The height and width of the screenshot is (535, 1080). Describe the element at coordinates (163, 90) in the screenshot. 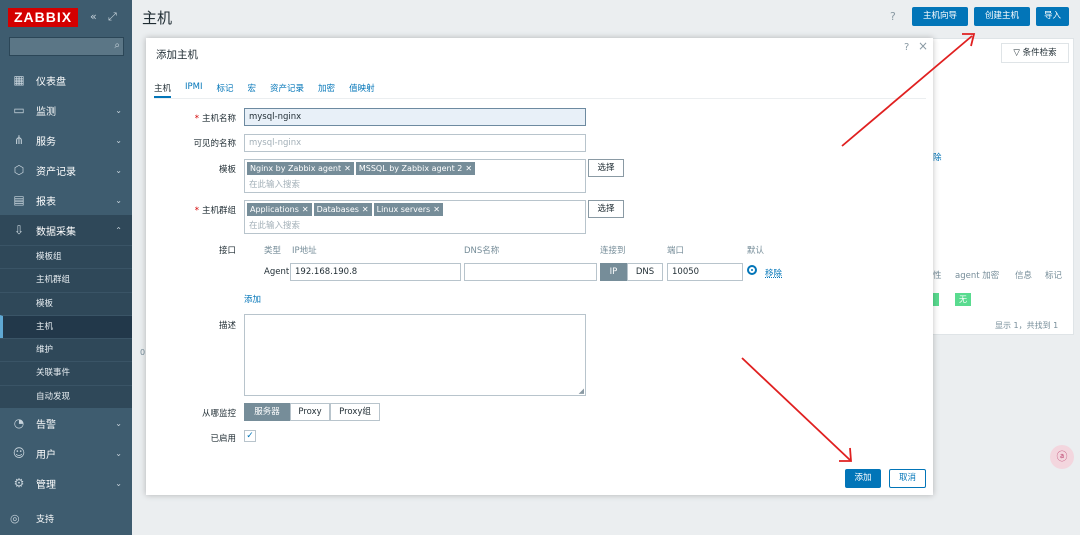

I see `tab-host: 主机` at that location.